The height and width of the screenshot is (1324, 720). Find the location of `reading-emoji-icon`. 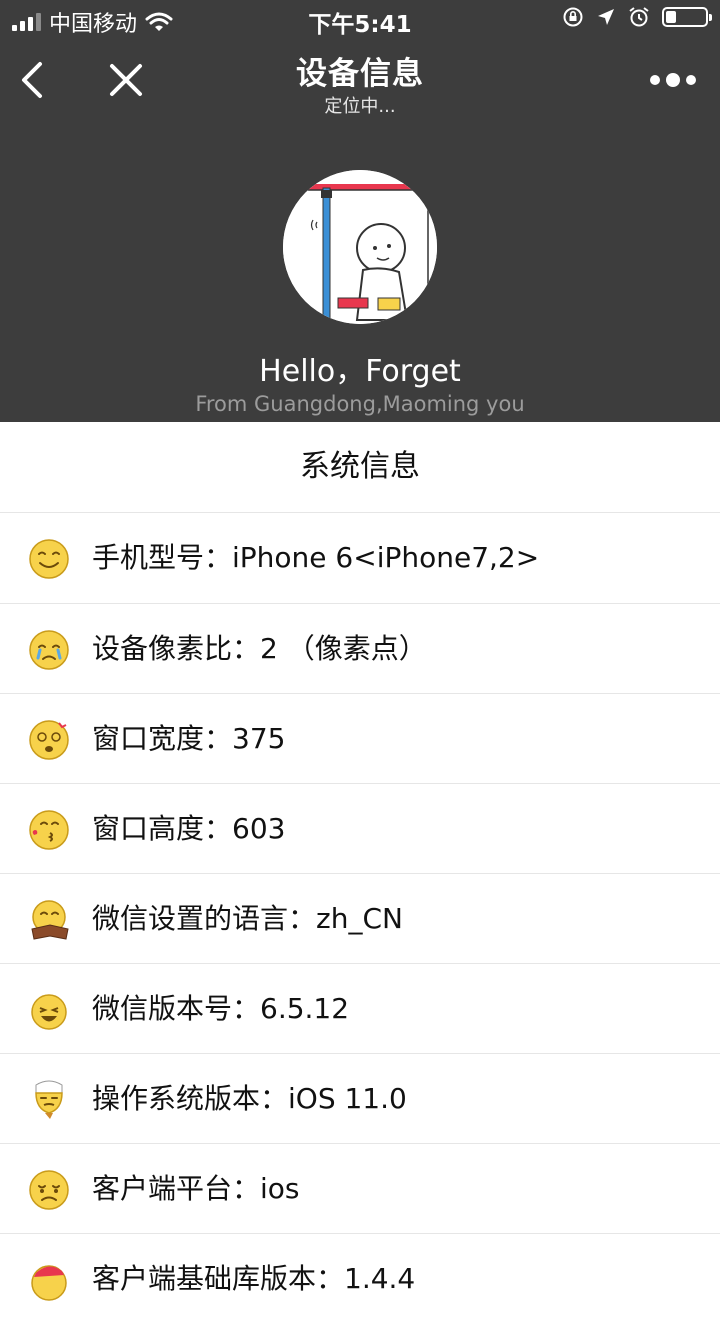

reading-emoji-icon is located at coordinates (50, 920).